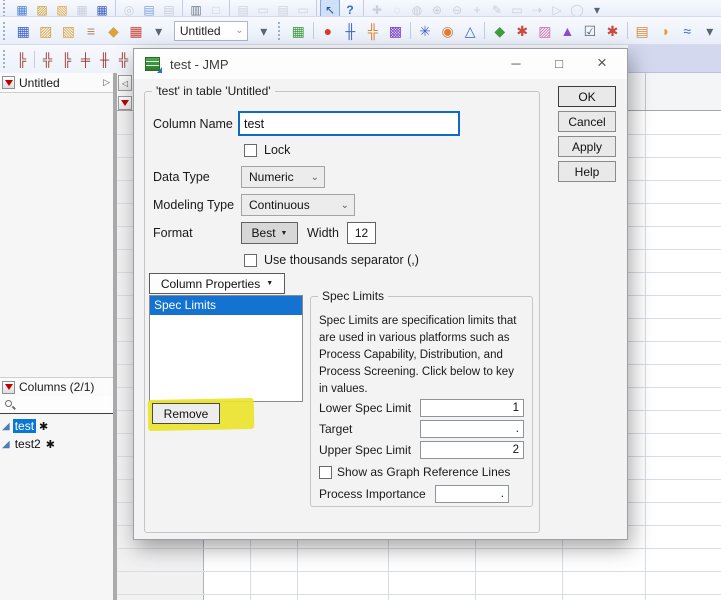  Describe the element at coordinates (216, 8) in the screenshot. I see `layout-icon: □` at that location.